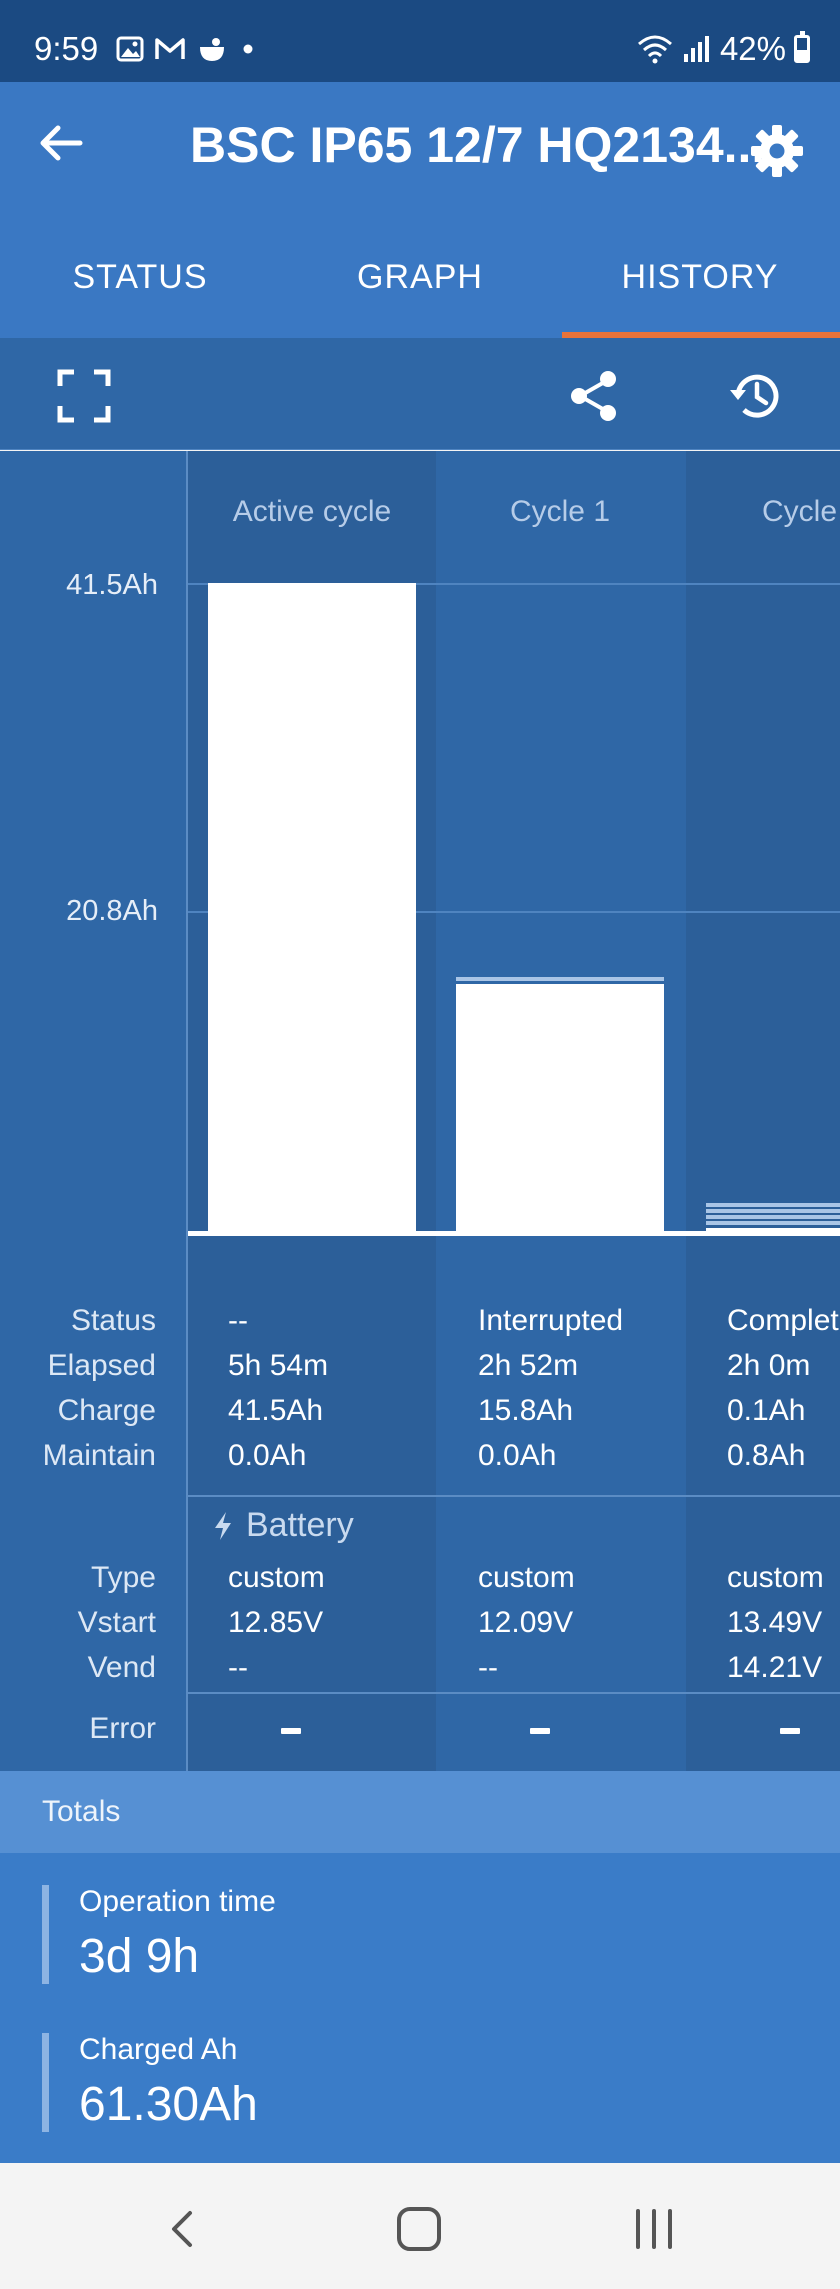 Image resolution: width=840 pixels, height=2289 pixels. I want to click on lightning-icon, so click(223, 1525).